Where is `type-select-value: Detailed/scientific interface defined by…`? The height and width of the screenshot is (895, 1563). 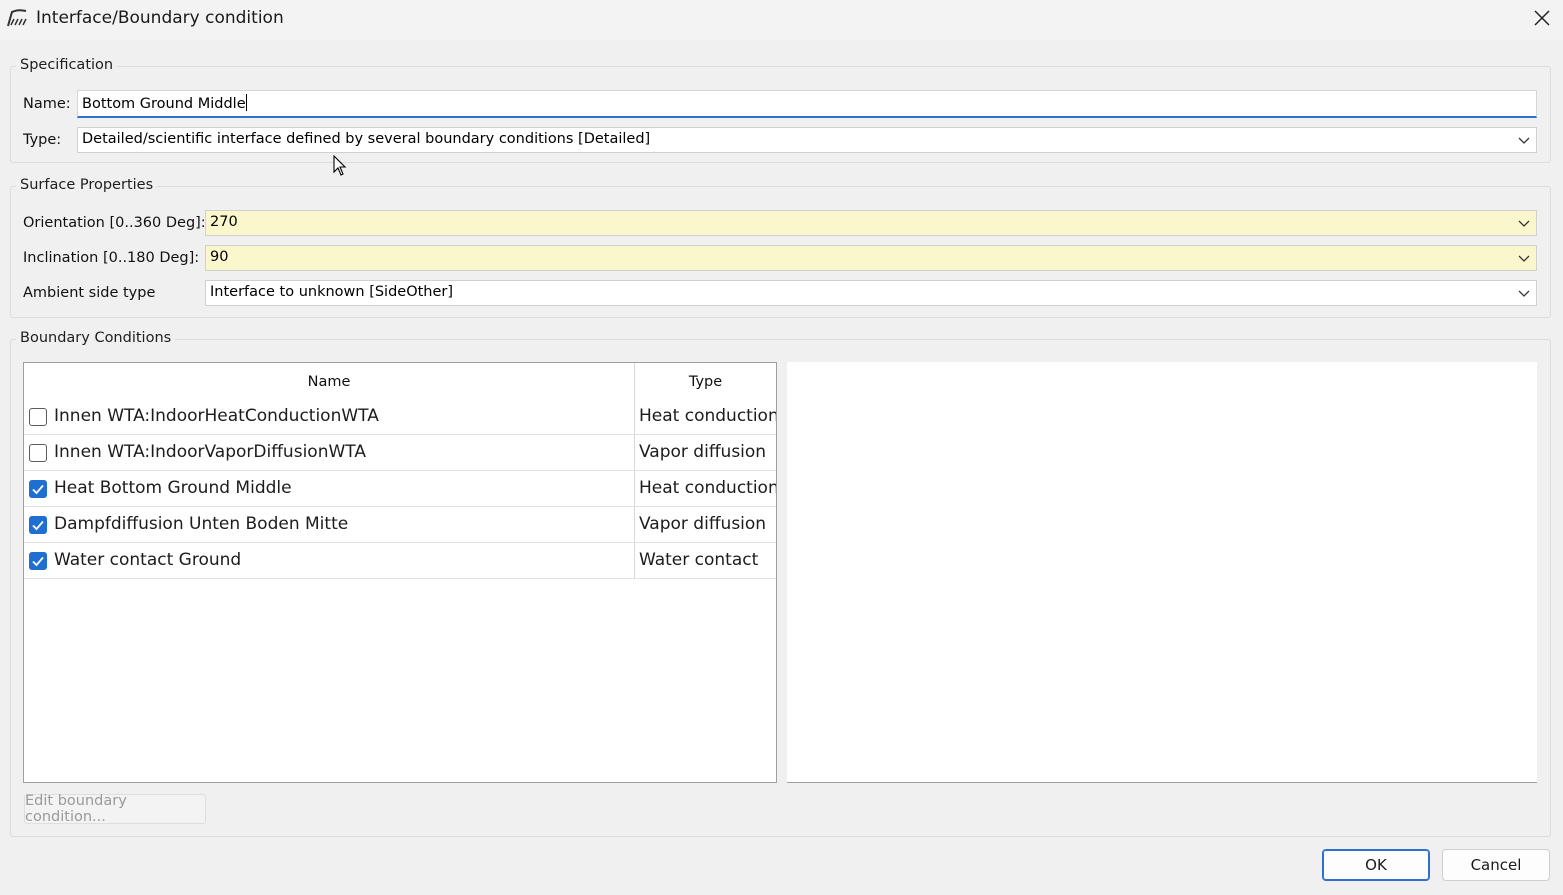
type-select-value: Detailed/scientific interface defined by… is located at coordinates (366, 139).